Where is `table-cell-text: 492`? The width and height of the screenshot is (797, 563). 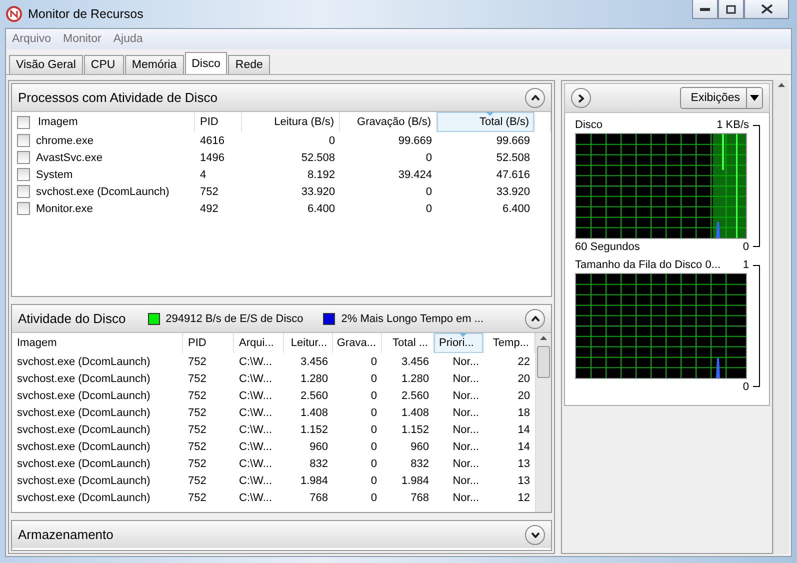 table-cell-text: 492 is located at coordinates (209, 209).